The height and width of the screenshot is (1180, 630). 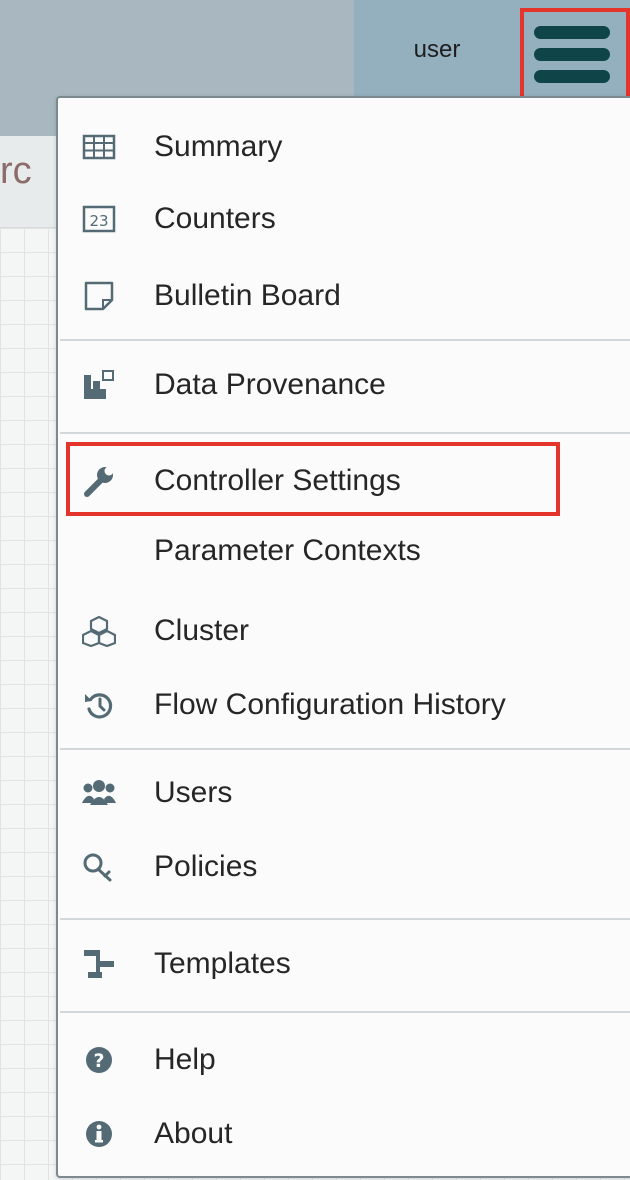 What do you see at coordinates (99, 706) in the screenshot?
I see `history-icon` at bounding box center [99, 706].